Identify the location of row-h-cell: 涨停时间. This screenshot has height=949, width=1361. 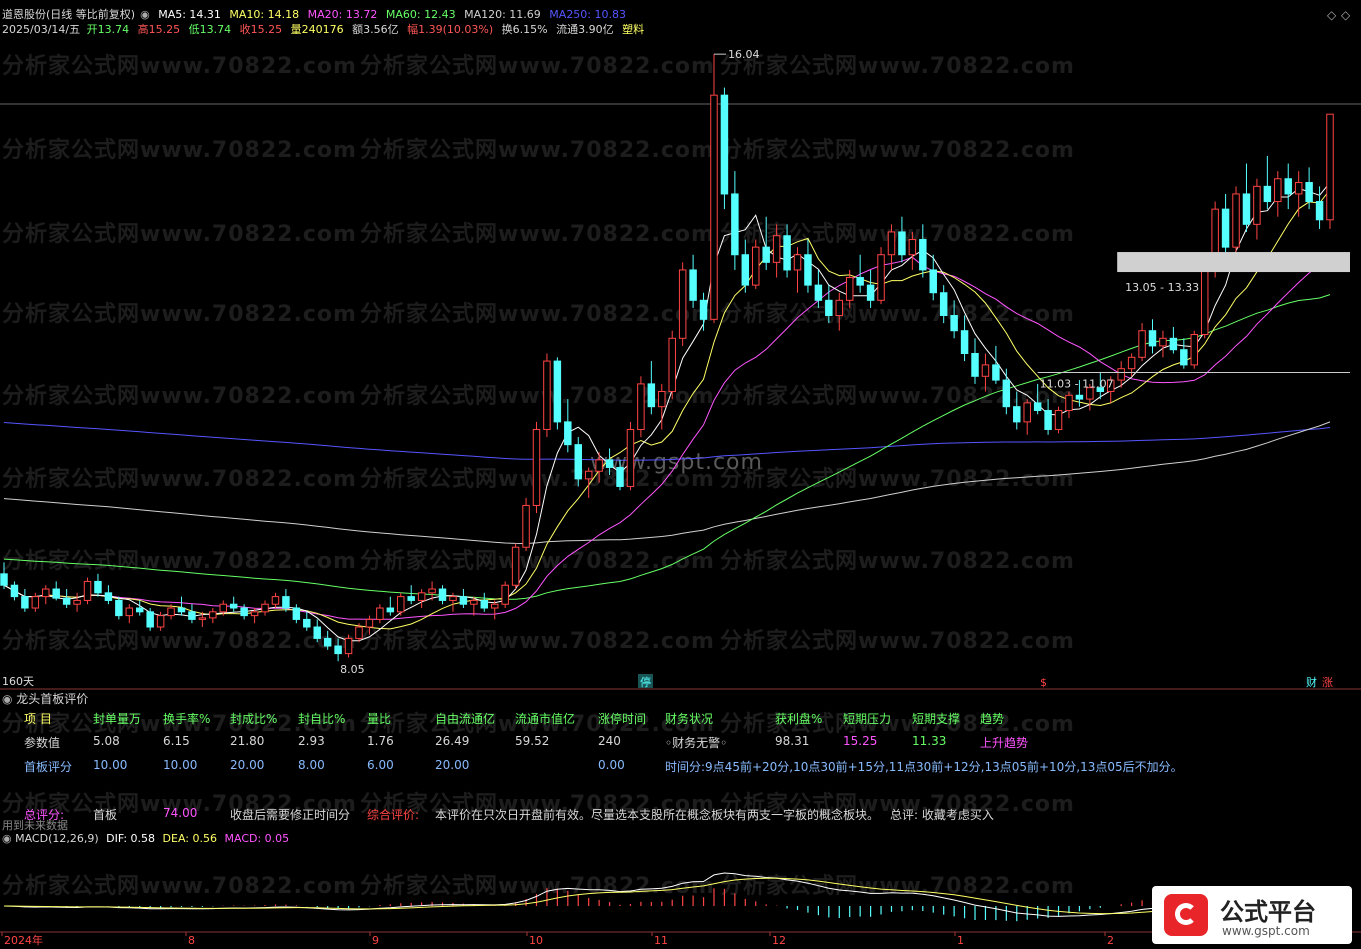
(622, 719).